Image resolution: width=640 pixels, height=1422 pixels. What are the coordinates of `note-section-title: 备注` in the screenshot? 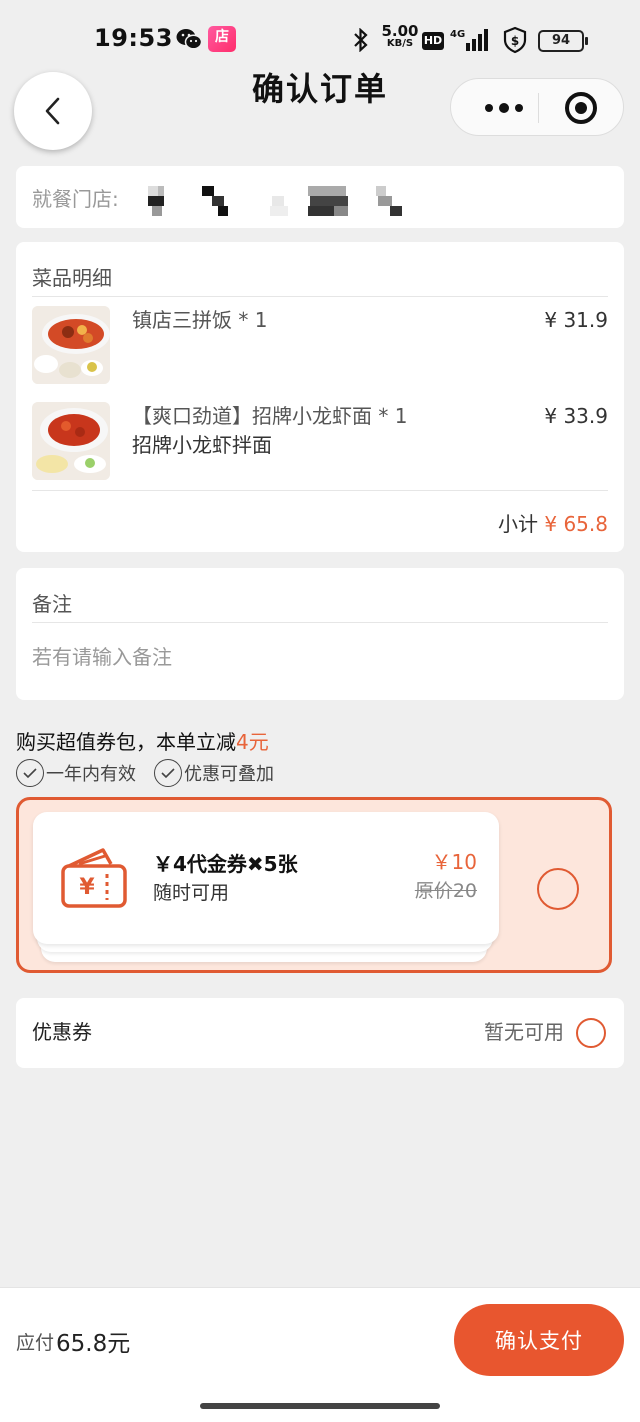 It's located at (52, 604).